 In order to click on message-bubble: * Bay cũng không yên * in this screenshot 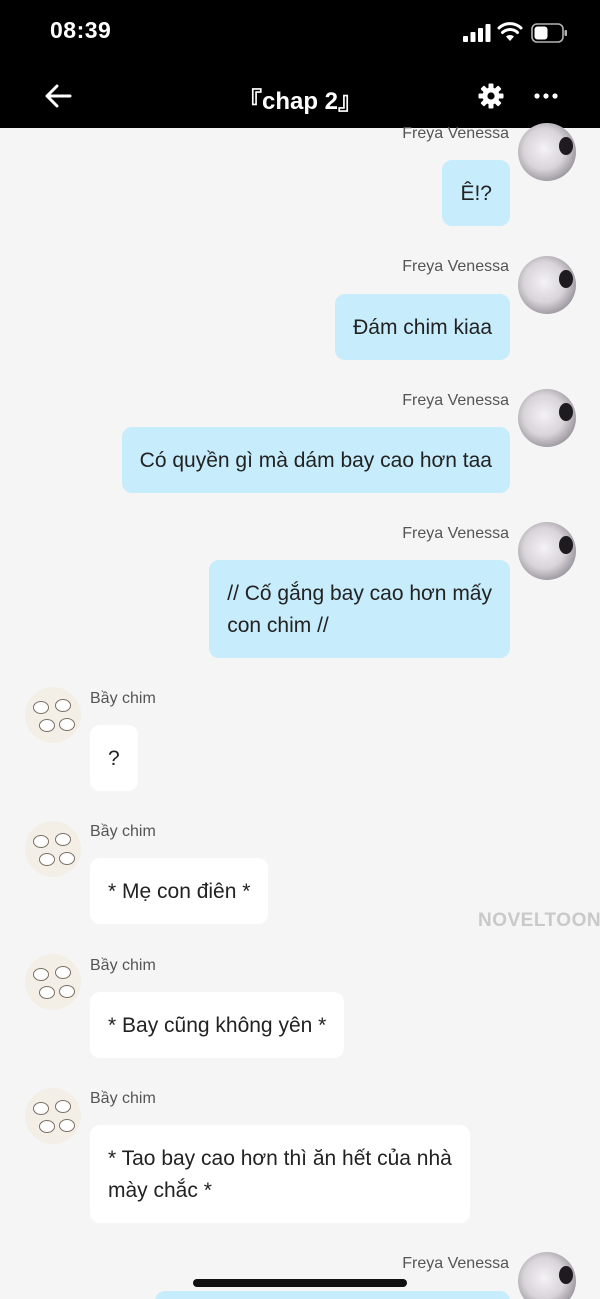, I will do `click(217, 1025)`.